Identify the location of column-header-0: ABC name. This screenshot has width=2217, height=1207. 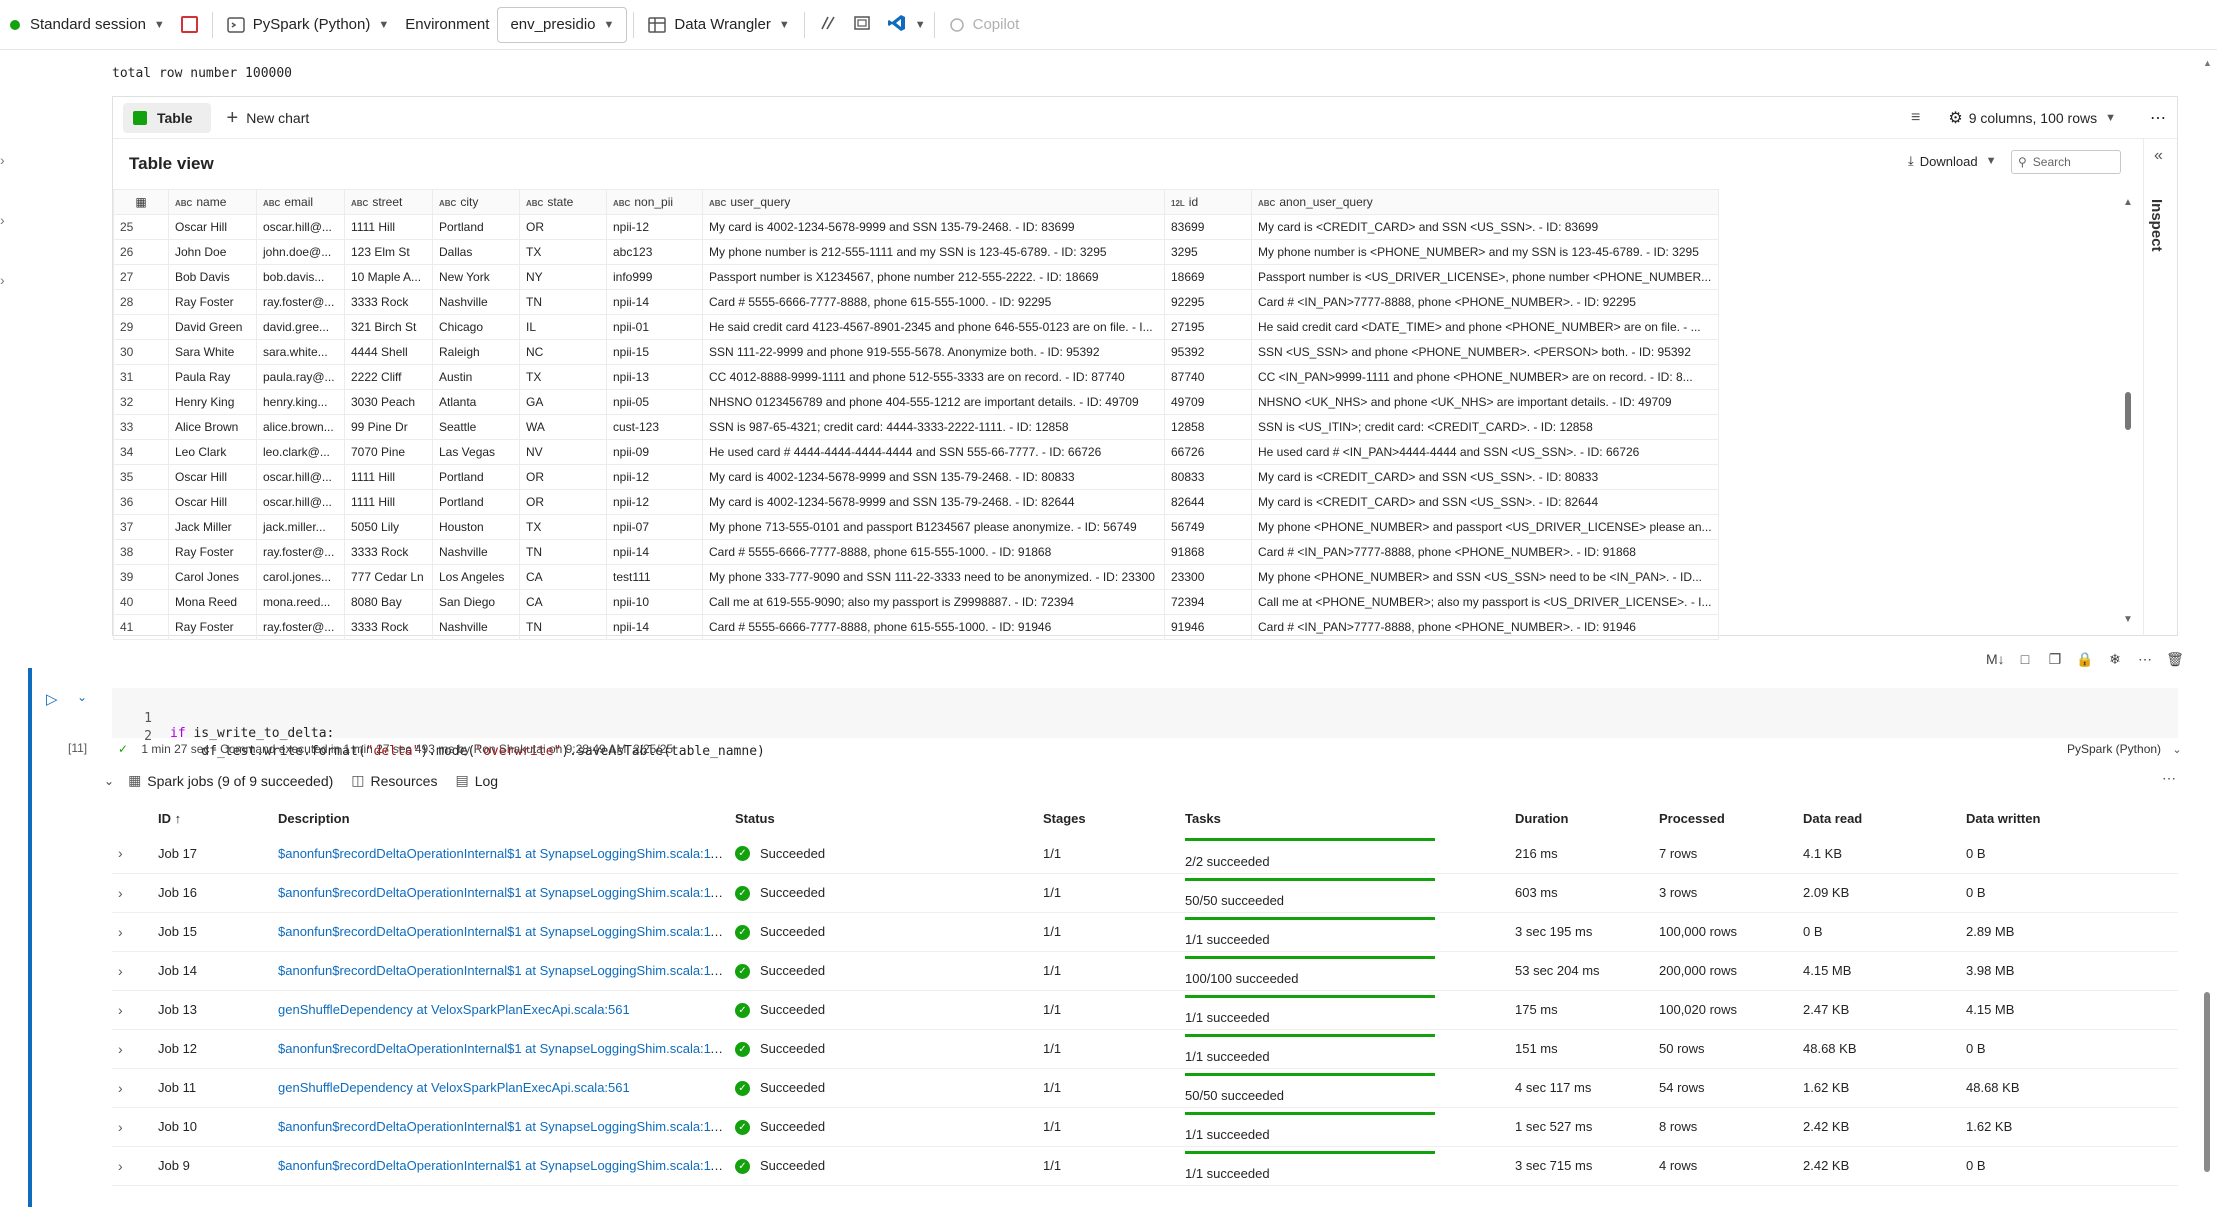
(212, 202).